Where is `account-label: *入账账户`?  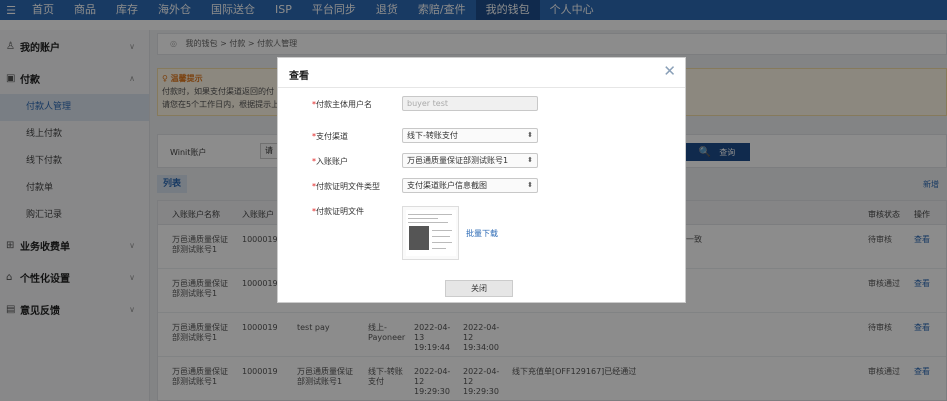
account-label: *入账账户 is located at coordinates (330, 161).